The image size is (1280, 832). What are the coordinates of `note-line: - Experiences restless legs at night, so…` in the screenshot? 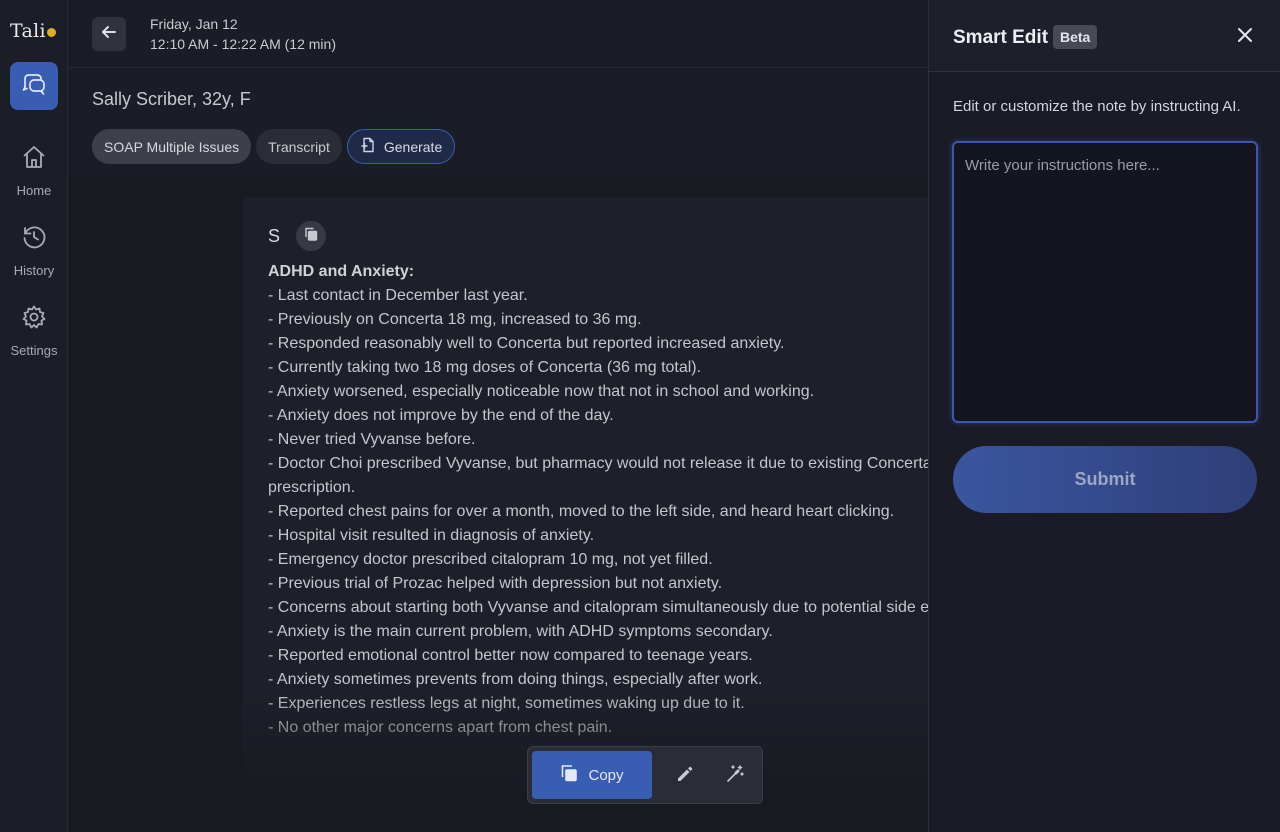 It's located at (506, 703).